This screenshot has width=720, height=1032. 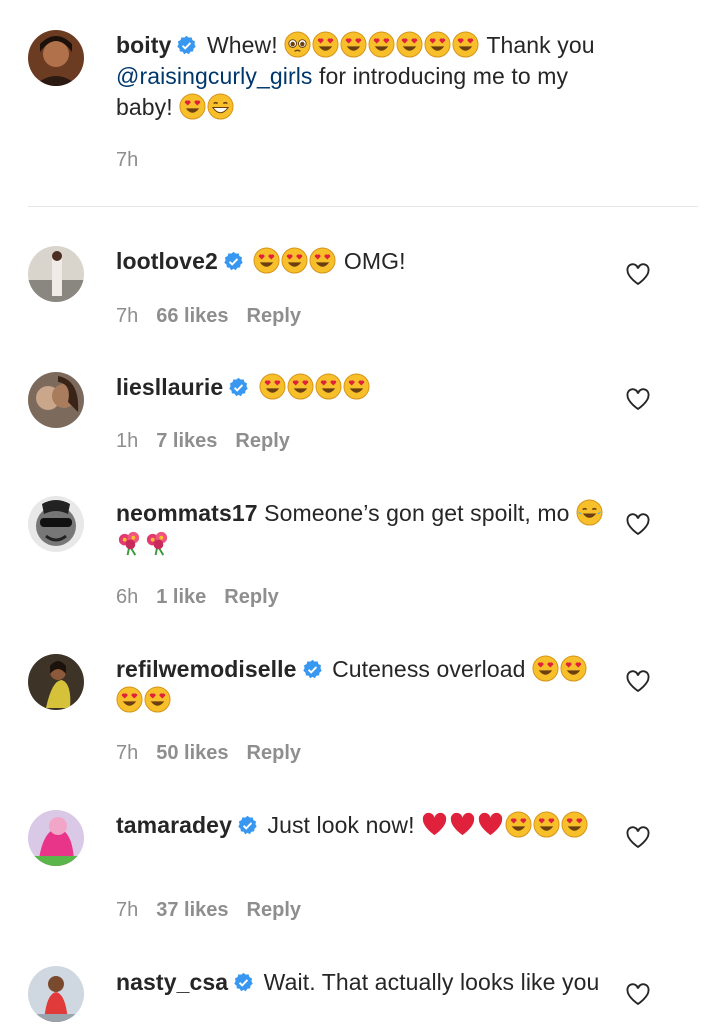 What do you see at coordinates (181, 597) in the screenshot?
I see `like-count: 1 like` at bounding box center [181, 597].